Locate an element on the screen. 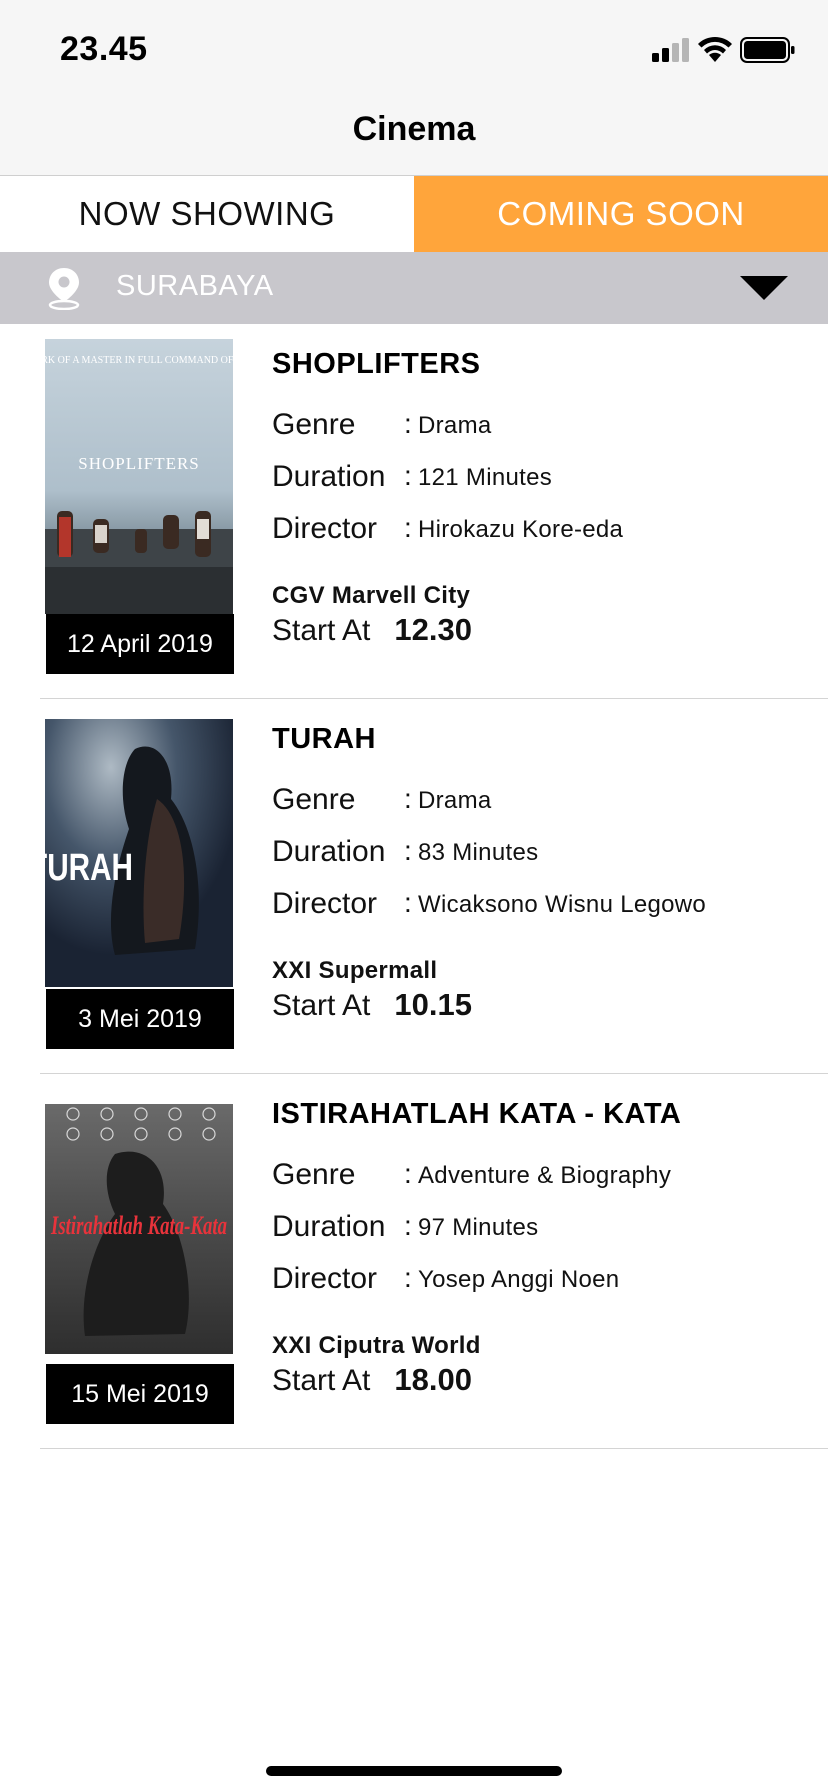  director-row: Director : Yosep Anggi Noen is located at coordinates (542, 1288).